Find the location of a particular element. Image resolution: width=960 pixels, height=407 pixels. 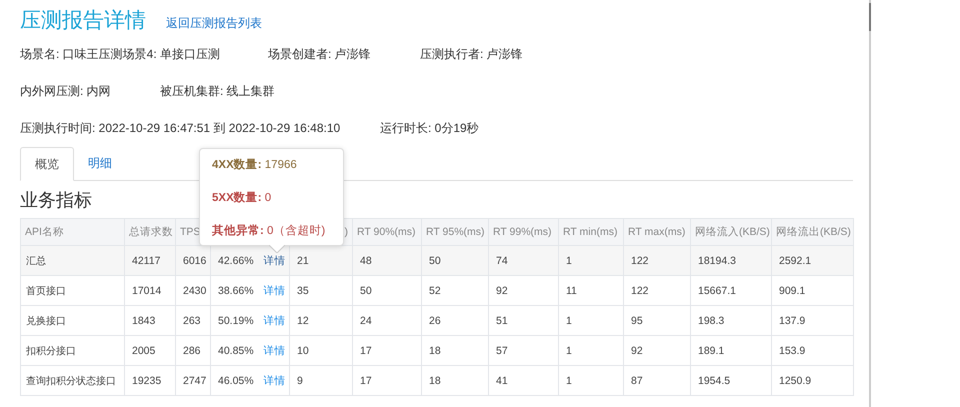

table-cell: 19235 is located at coordinates (147, 380).